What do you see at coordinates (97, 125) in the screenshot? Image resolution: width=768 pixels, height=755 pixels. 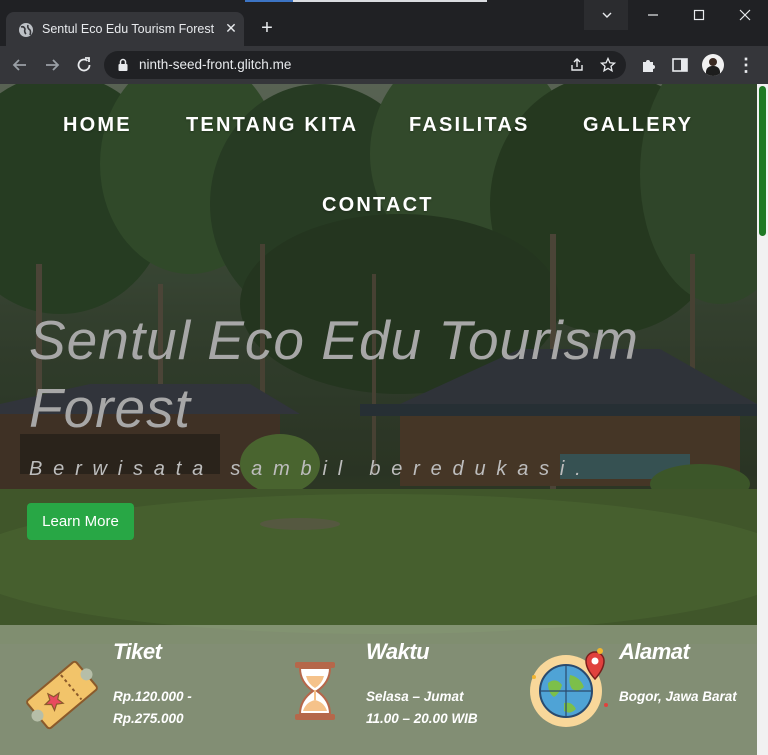 I see `nav-home: HOME` at bounding box center [97, 125].